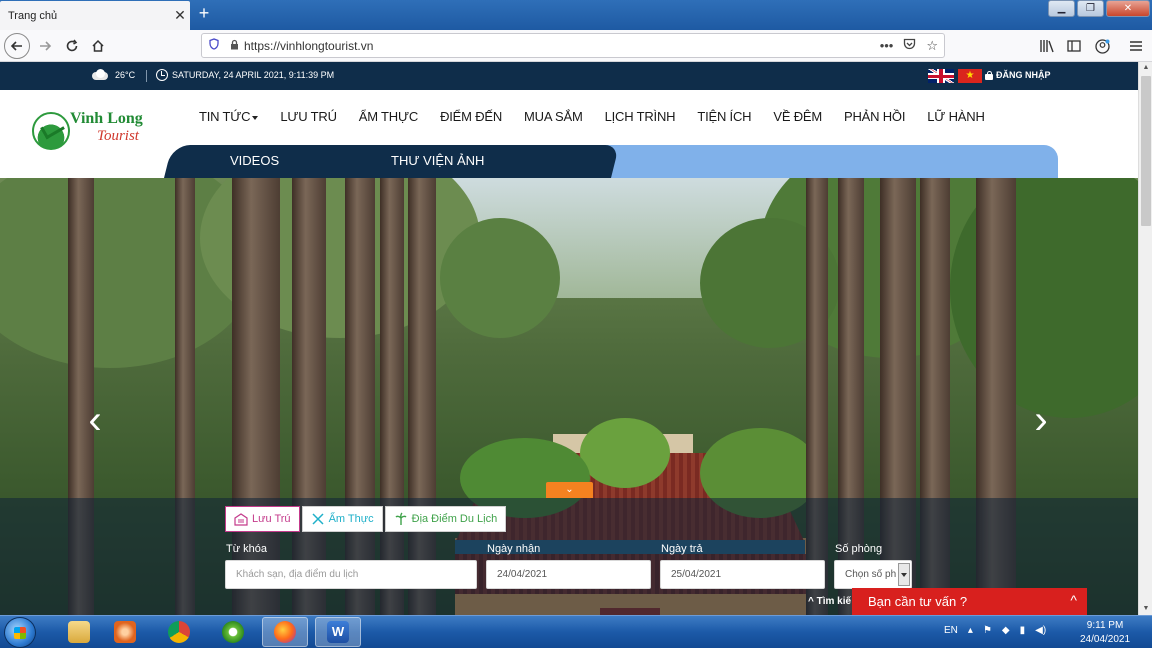 The image size is (1152, 648). I want to click on login-label: ĐĂNG NHẬP, so click(1023, 75).